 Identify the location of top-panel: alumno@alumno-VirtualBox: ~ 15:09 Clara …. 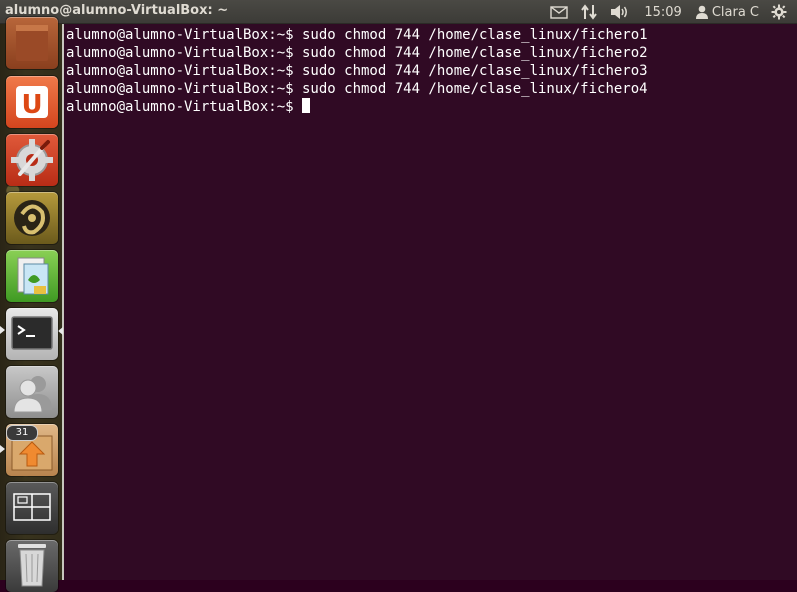
(398, 12).